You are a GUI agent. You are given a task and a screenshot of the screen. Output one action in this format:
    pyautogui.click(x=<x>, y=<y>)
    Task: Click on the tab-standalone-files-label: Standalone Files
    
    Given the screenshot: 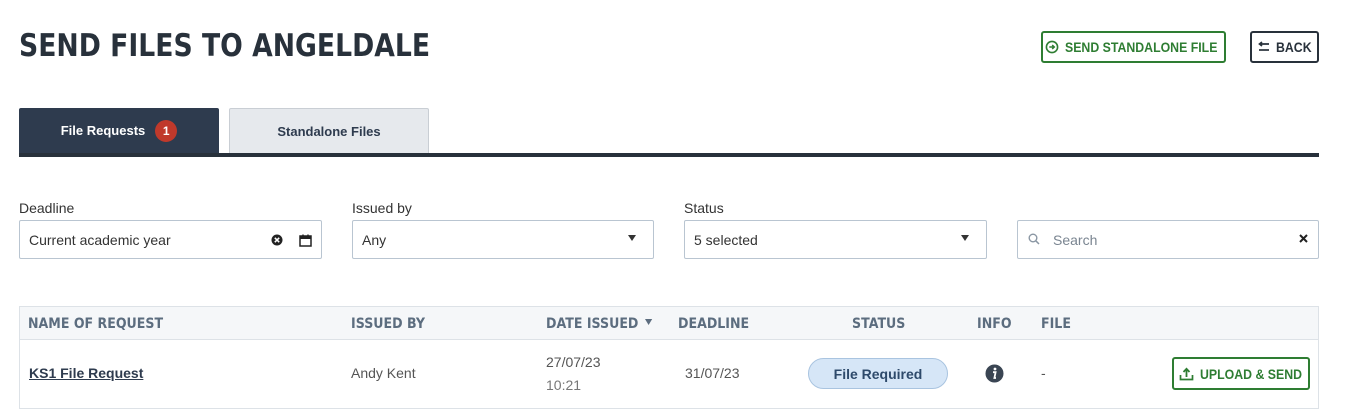 What is the action you would take?
    pyautogui.click(x=329, y=131)
    